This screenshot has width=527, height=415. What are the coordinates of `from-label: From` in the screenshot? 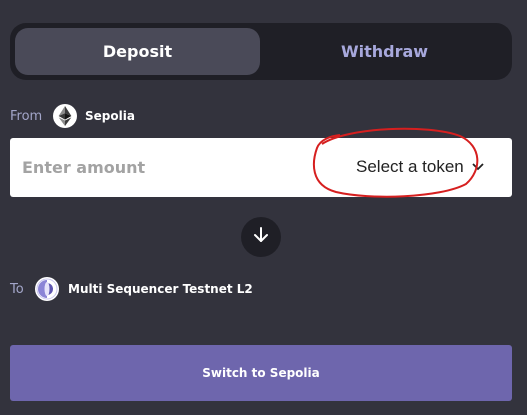 It's located at (26, 116).